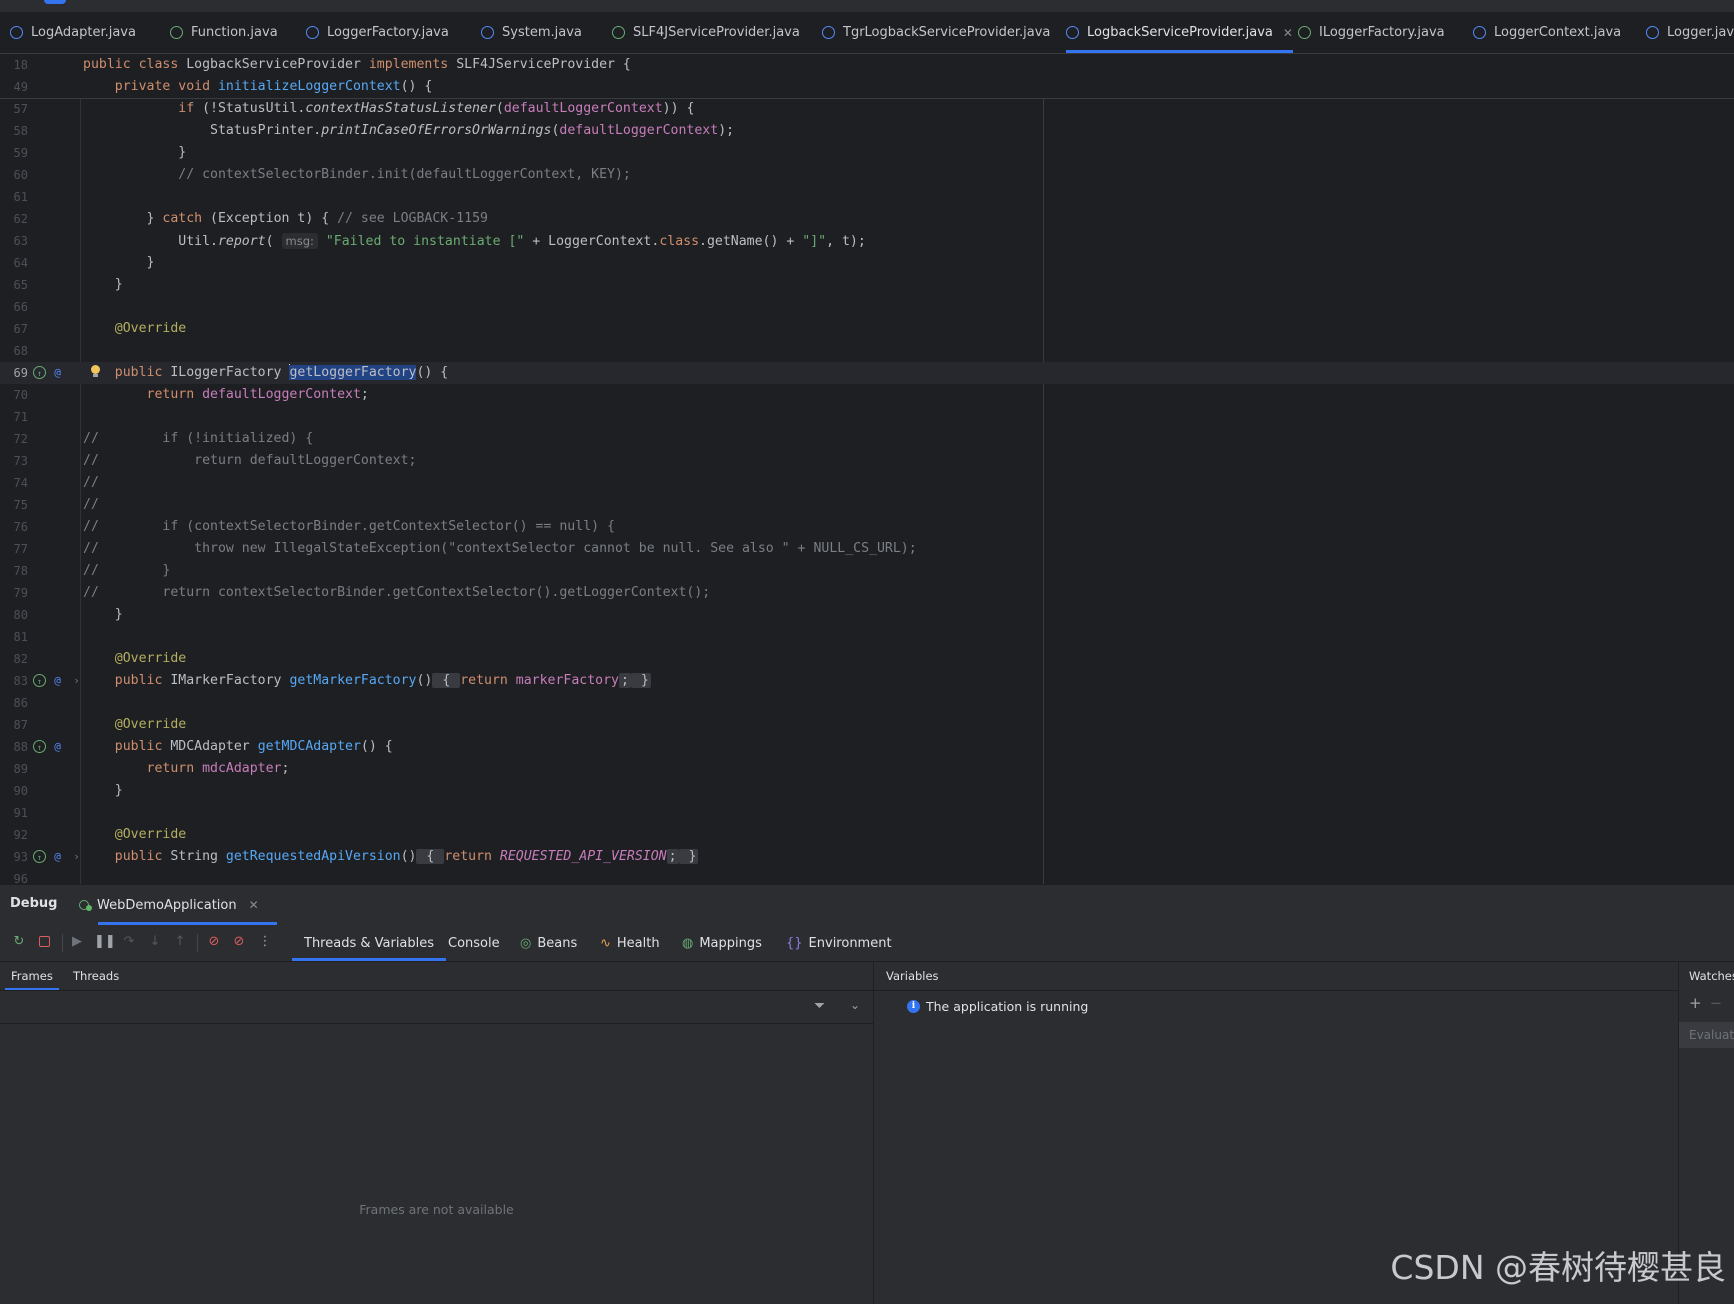 This screenshot has width=1734, height=1304. What do you see at coordinates (867, 351) in the screenshot?
I see `code-line: 68` at bounding box center [867, 351].